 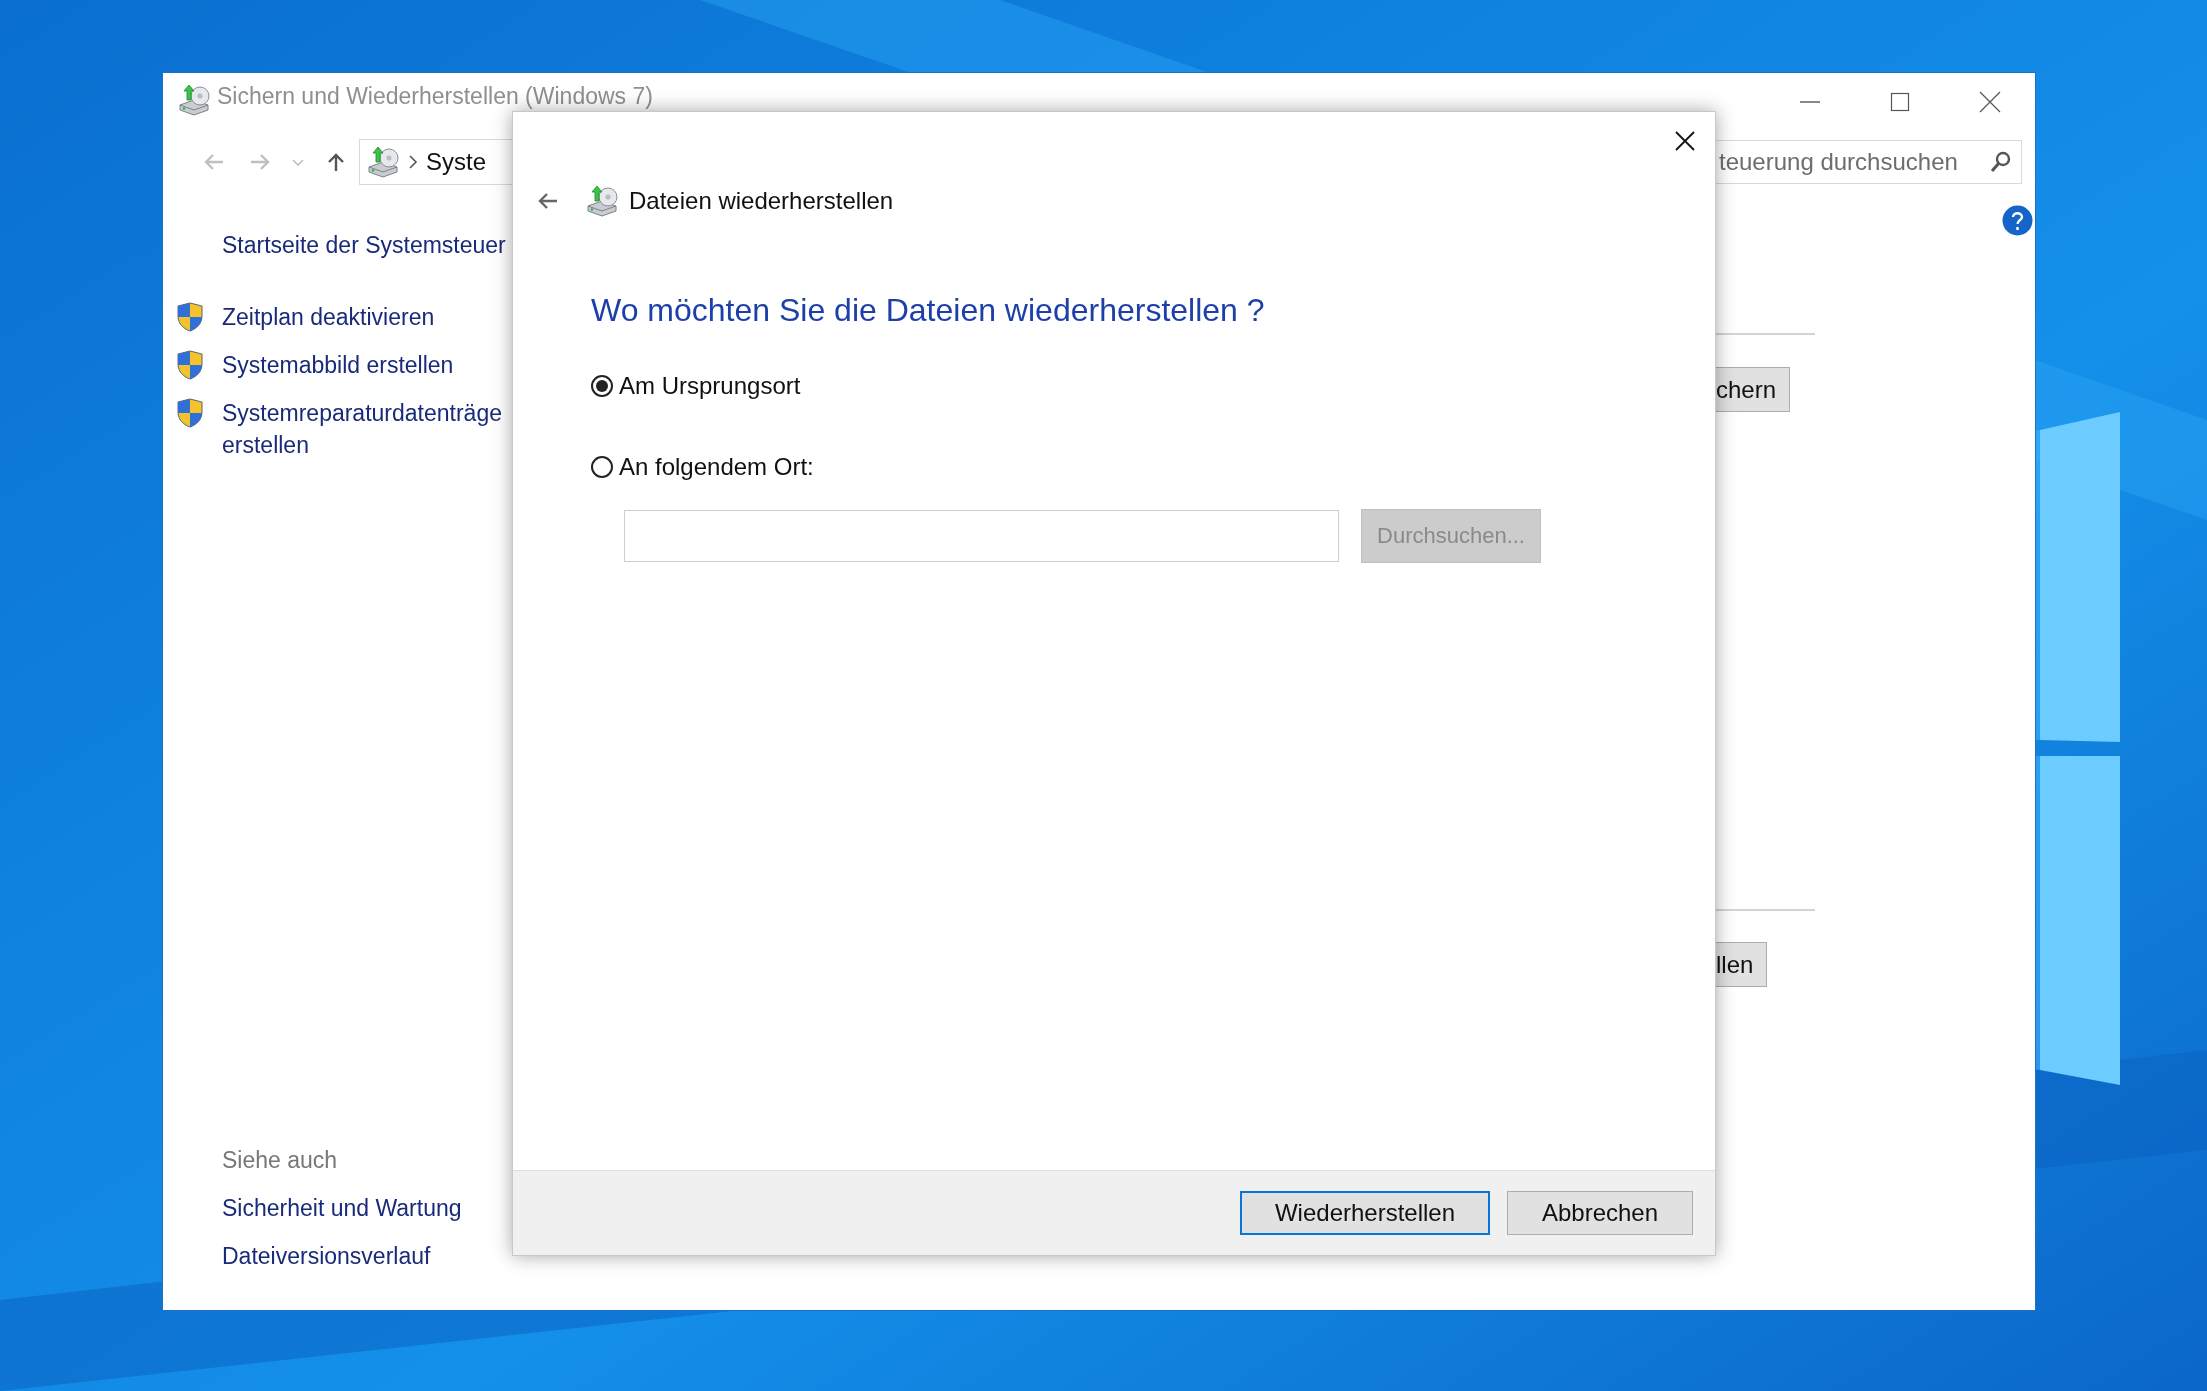 I want to click on minimize-icon, so click(x=1810, y=102).